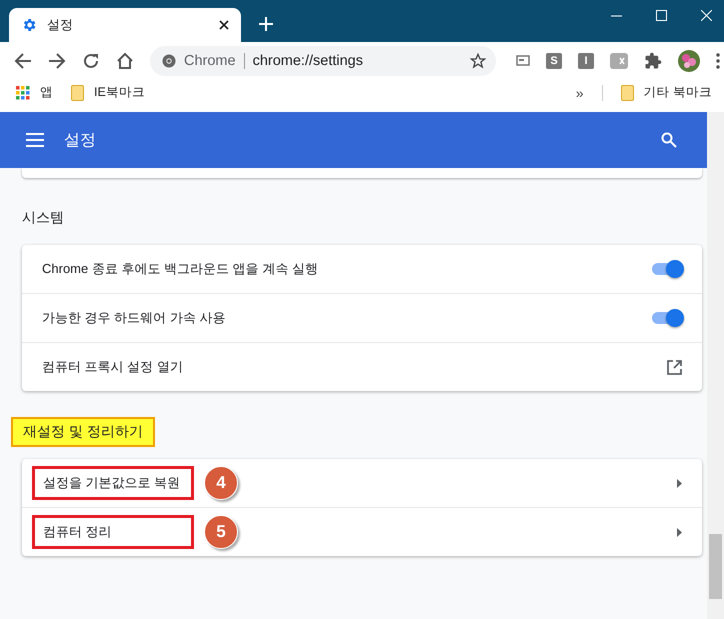  Describe the element at coordinates (478, 61) in the screenshot. I see `star-icon` at that location.